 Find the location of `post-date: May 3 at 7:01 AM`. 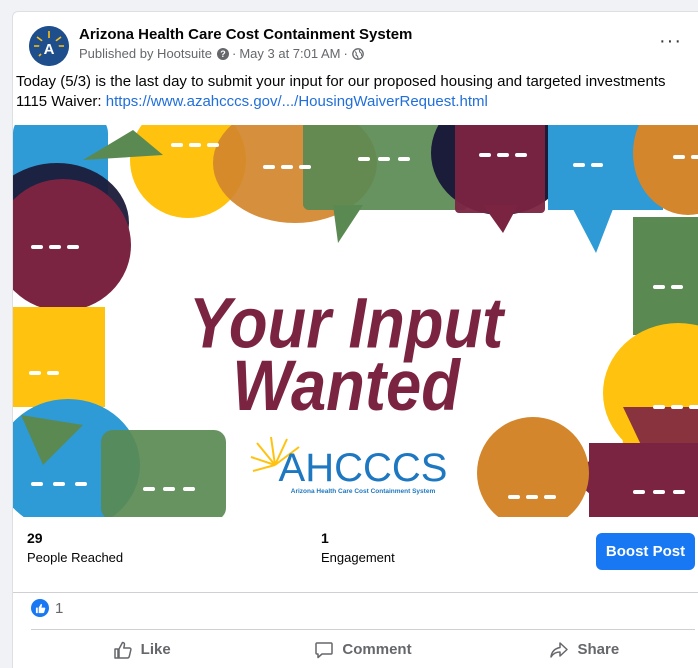

post-date: May 3 at 7:01 AM is located at coordinates (289, 53).